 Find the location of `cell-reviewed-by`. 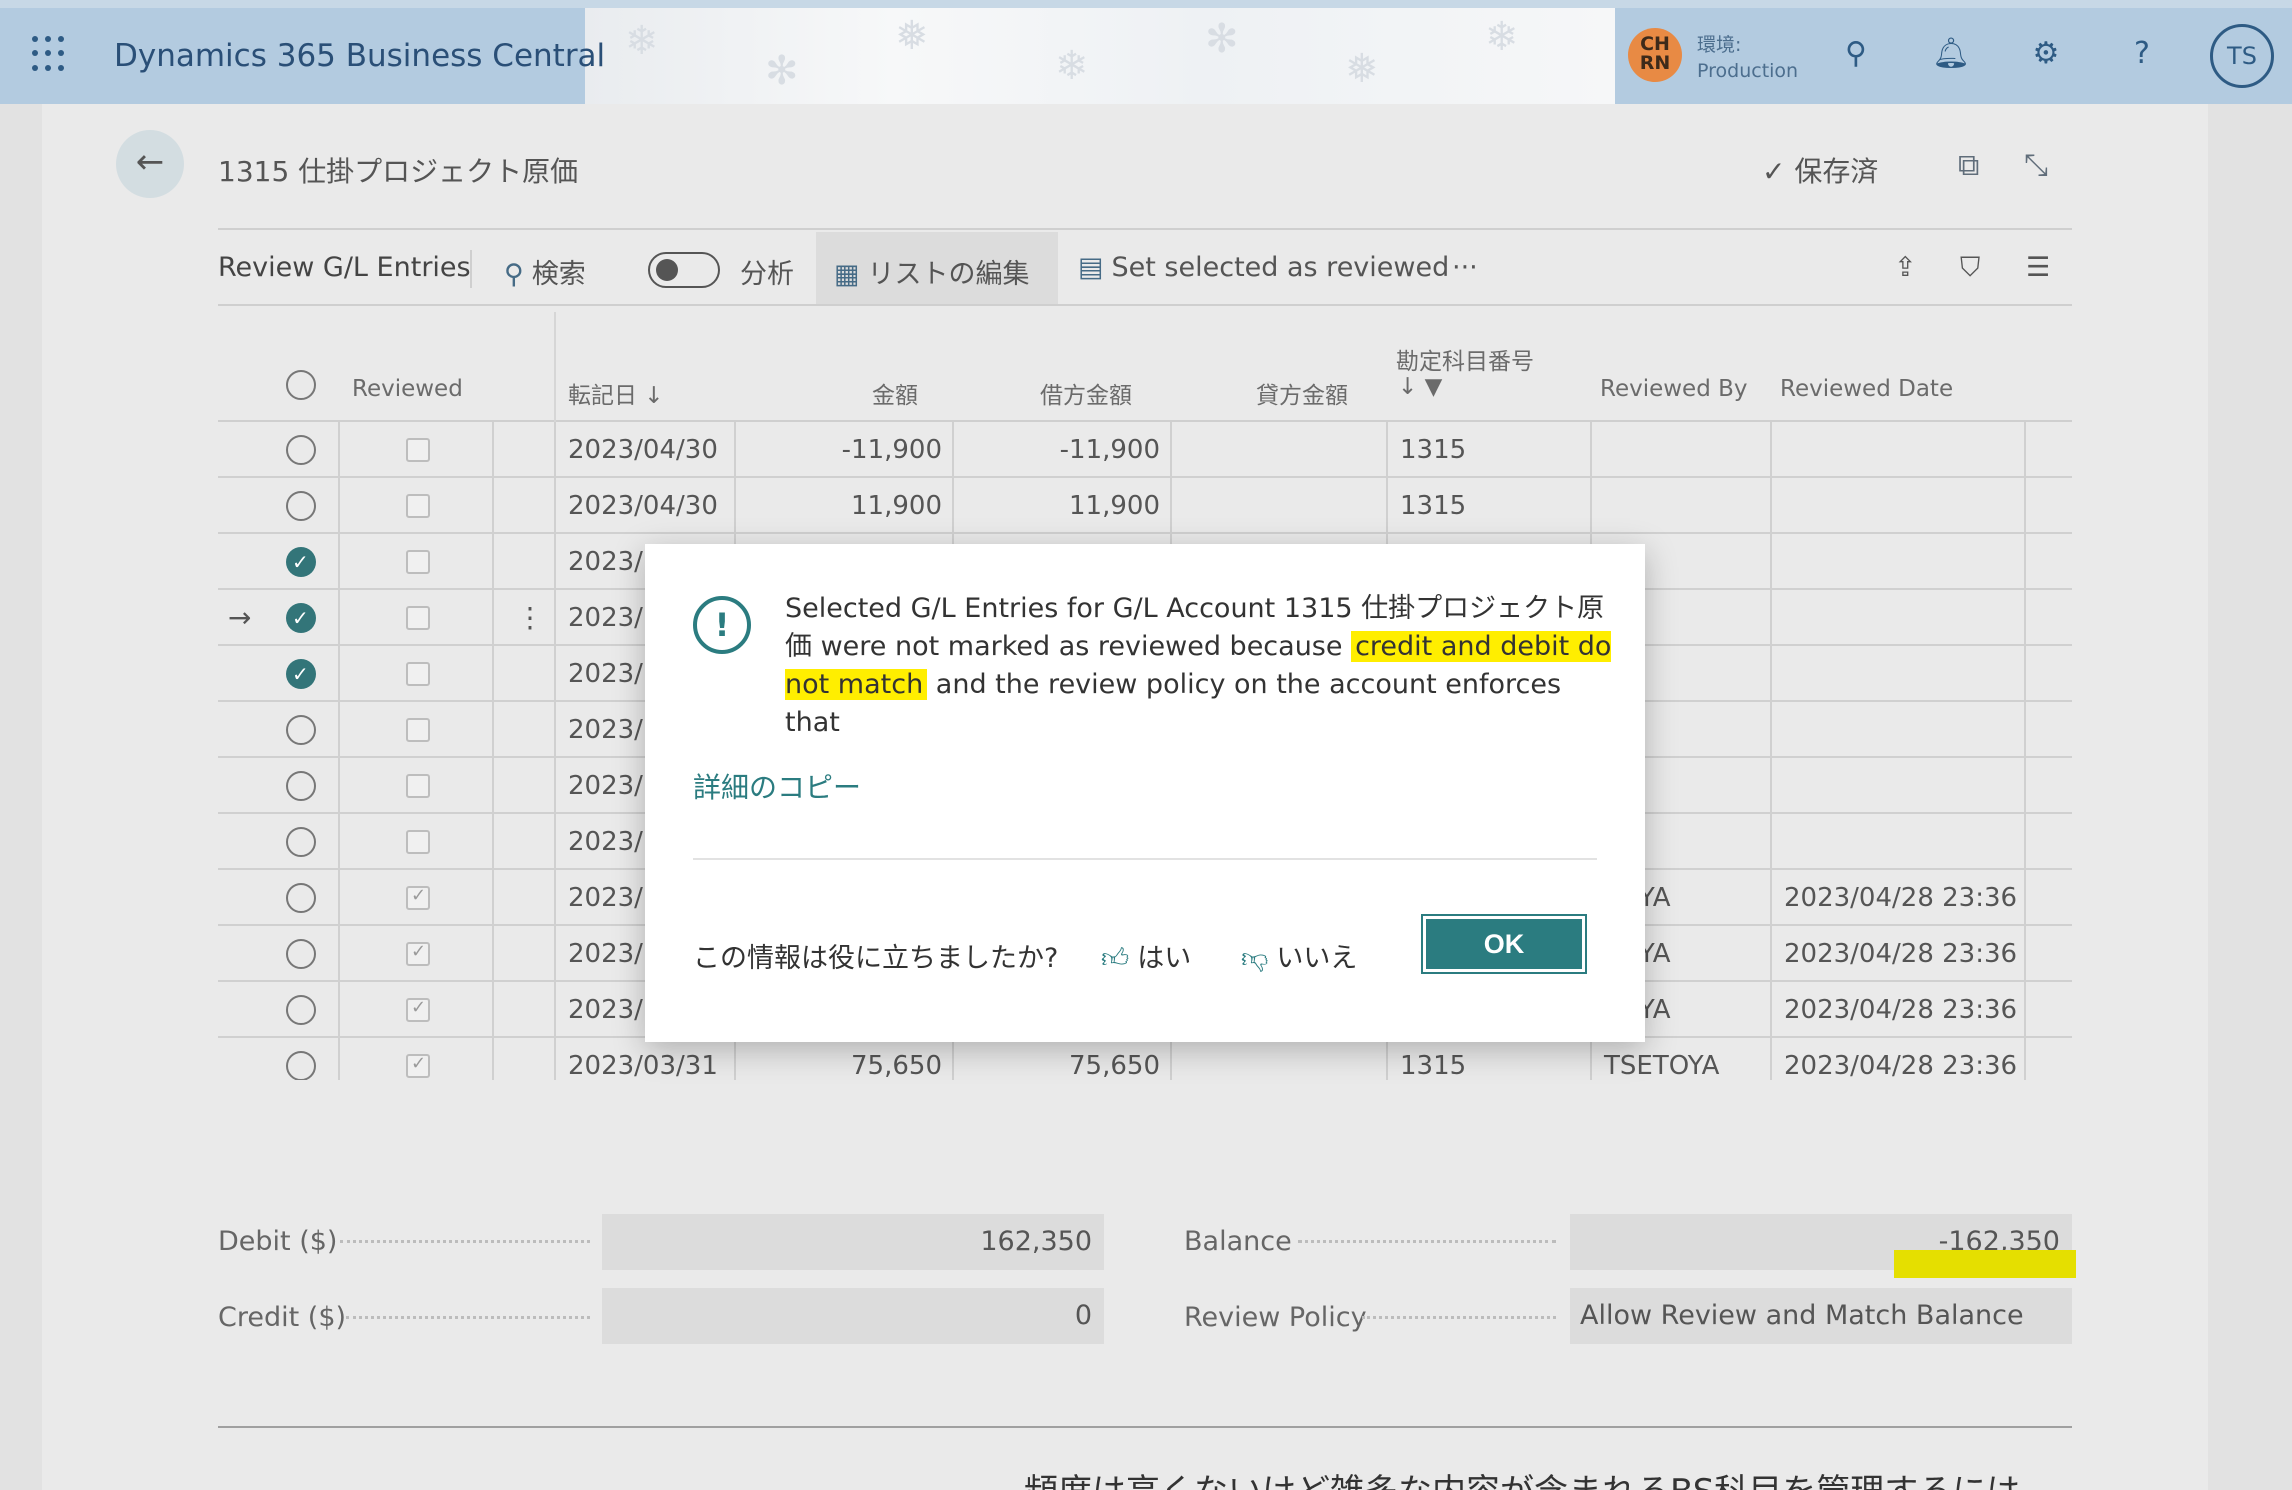

cell-reviewed-by is located at coordinates (1680, 506).